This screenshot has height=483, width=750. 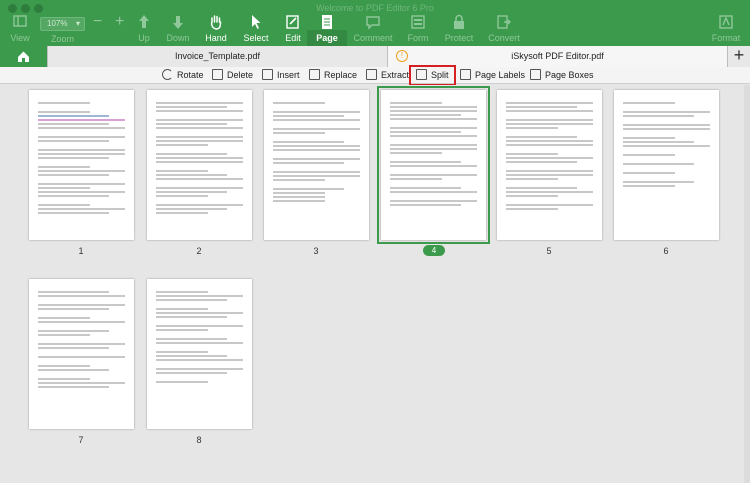 What do you see at coordinates (373, 38) in the screenshot?
I see `comment-label: Comment` at bounding box center [373, 38].